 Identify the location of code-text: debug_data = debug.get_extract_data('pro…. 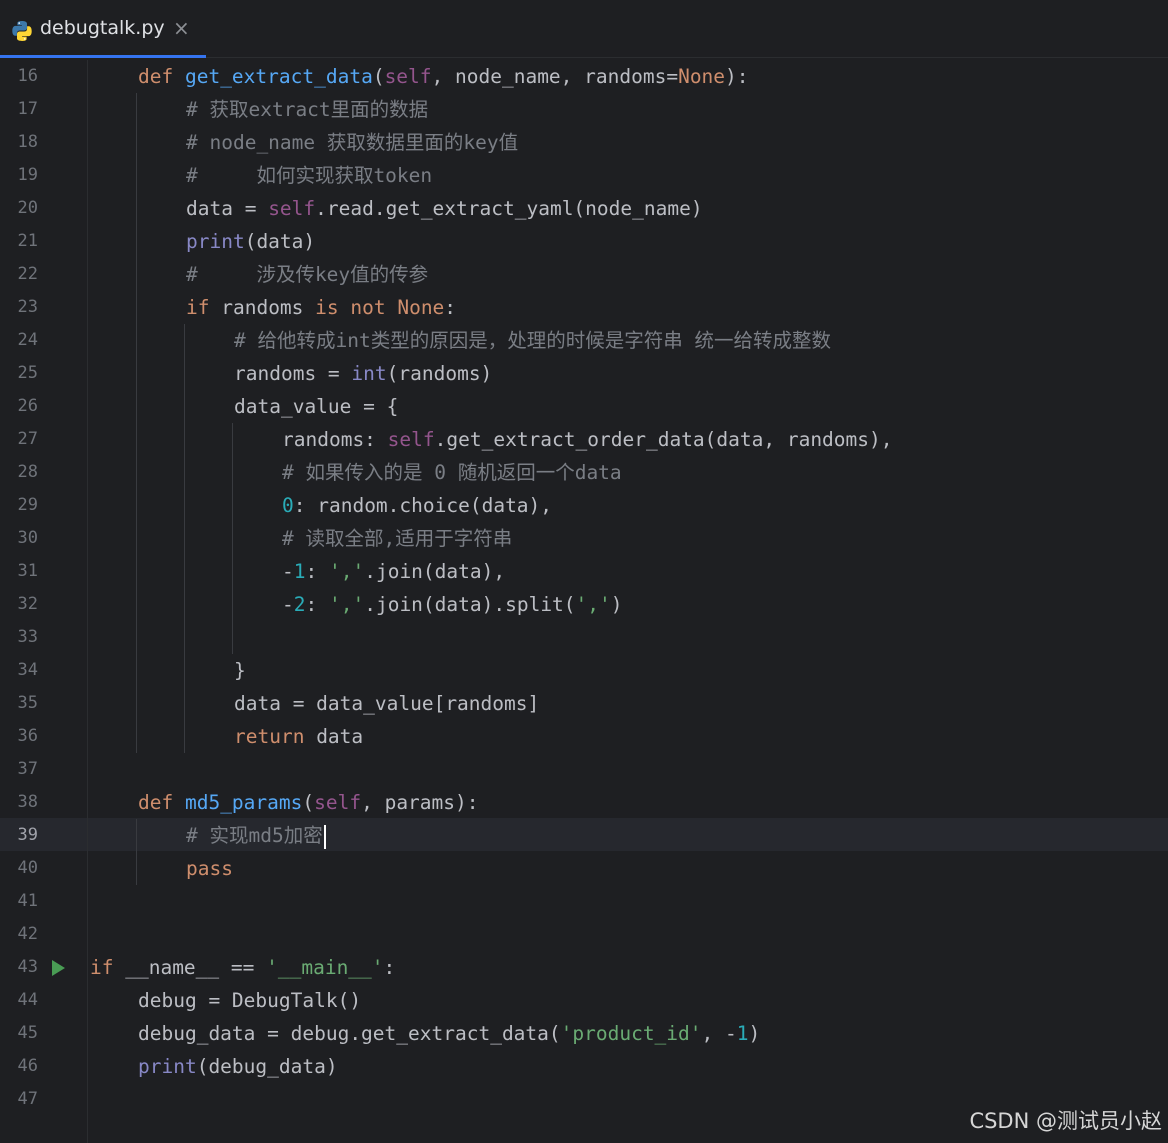
(449, 1033).